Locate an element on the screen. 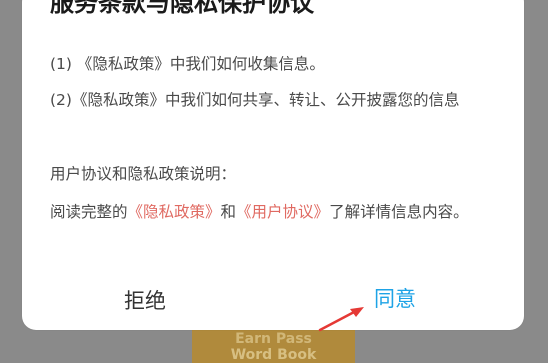  and-text: 和 is located at coordinates (228, 212).